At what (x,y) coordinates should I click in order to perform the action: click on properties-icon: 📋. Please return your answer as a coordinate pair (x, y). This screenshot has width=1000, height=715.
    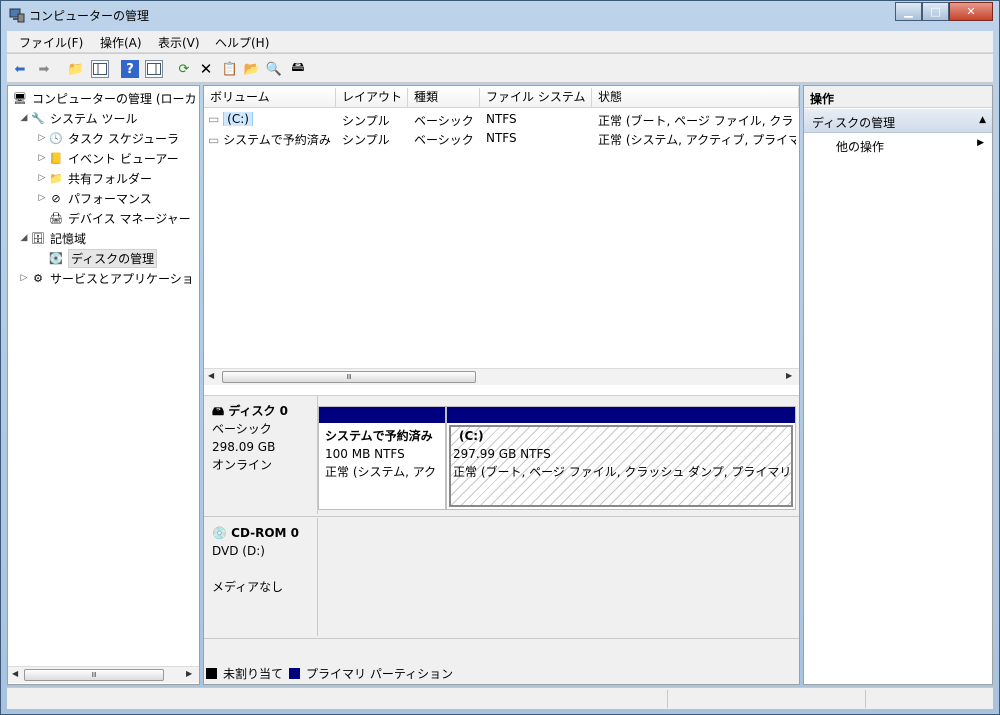
    Looking at the image, I should click on (230, 69).